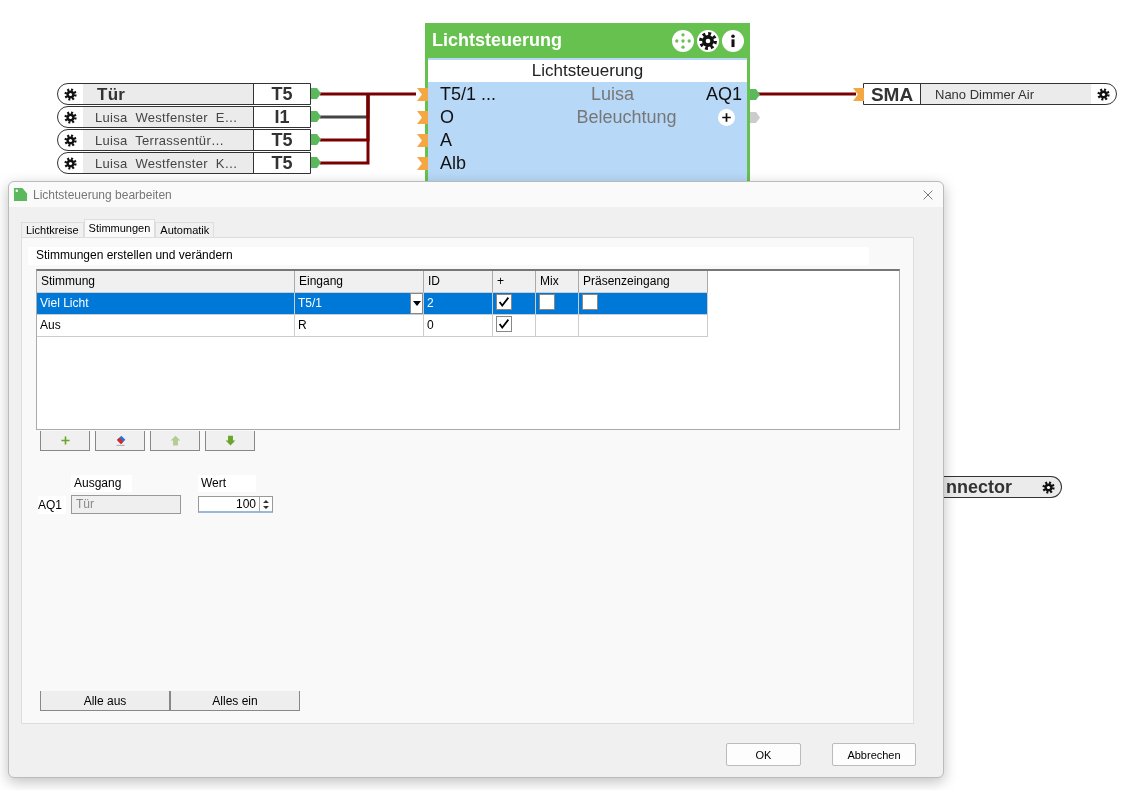 Image resolution: width=1139 pixels, height=790 pixels. Describe the element at coordinates (166, 304) in the screenshot. I see `table-cell: Viel Licht` at that location.